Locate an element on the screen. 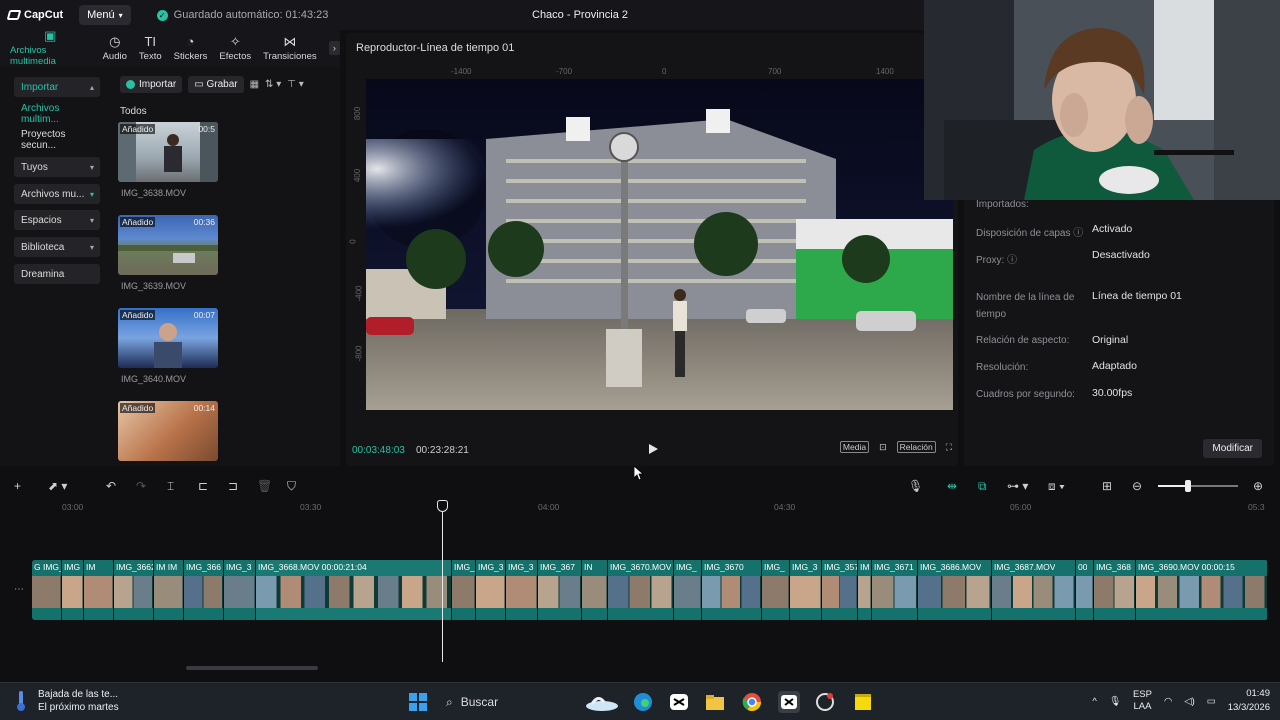 The height and width of the screenshot is (720, 1280). magnet-icon: ⧉ is located at coordinates (982, 486).